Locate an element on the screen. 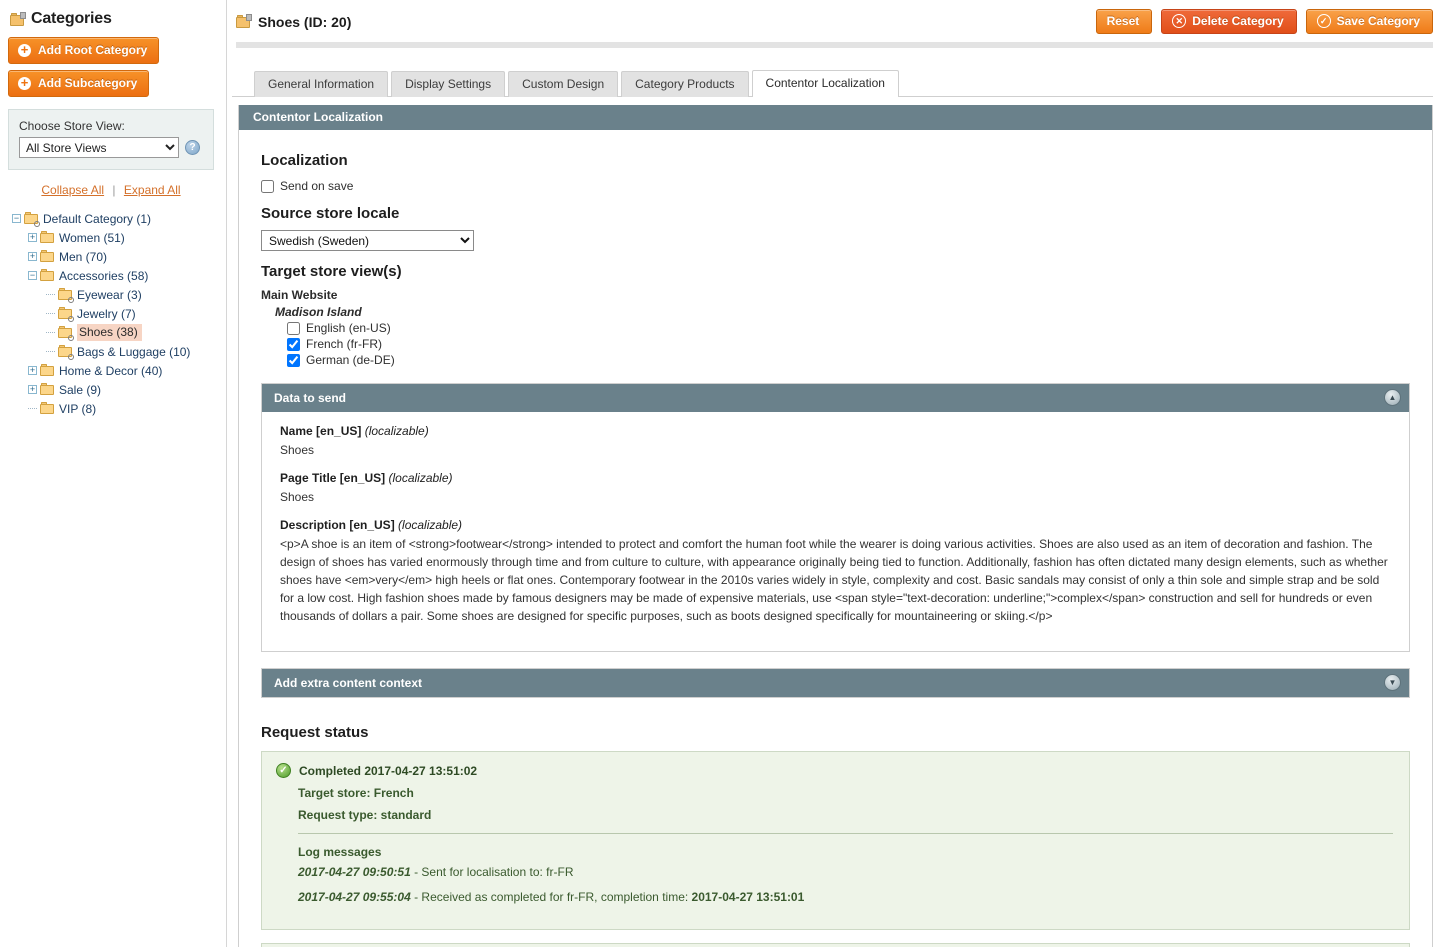  categories-folder-icon is located at coordinates (18, 18).